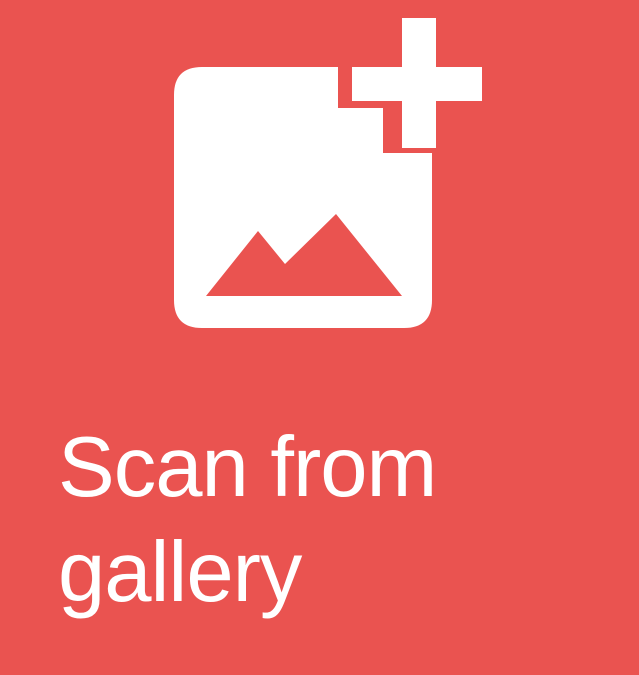 Image resolution: width=639 pixels, height=675 pixels. What do you see at coordinates (180, 572) in the screenshot?
I see `tile-label-line2: gallery` at bounding box center [180, 572].